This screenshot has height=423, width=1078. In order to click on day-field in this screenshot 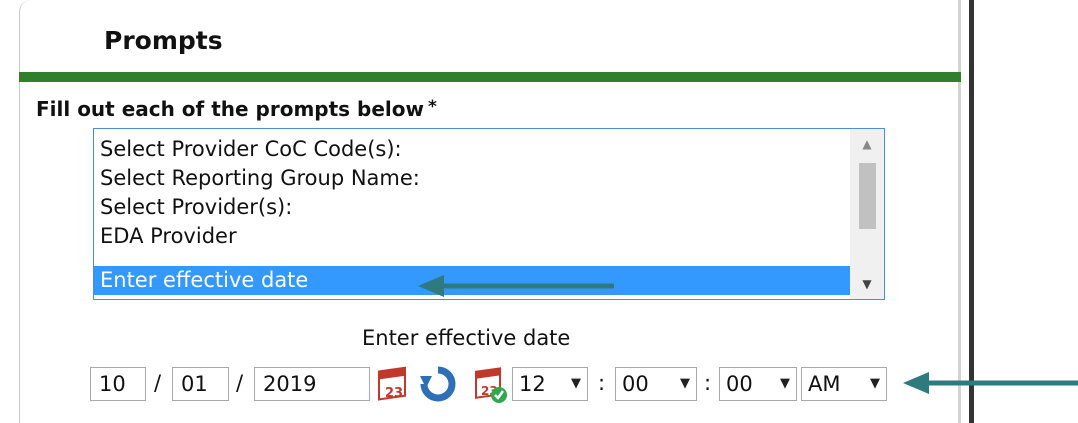, I will do `click(200, 384)`.